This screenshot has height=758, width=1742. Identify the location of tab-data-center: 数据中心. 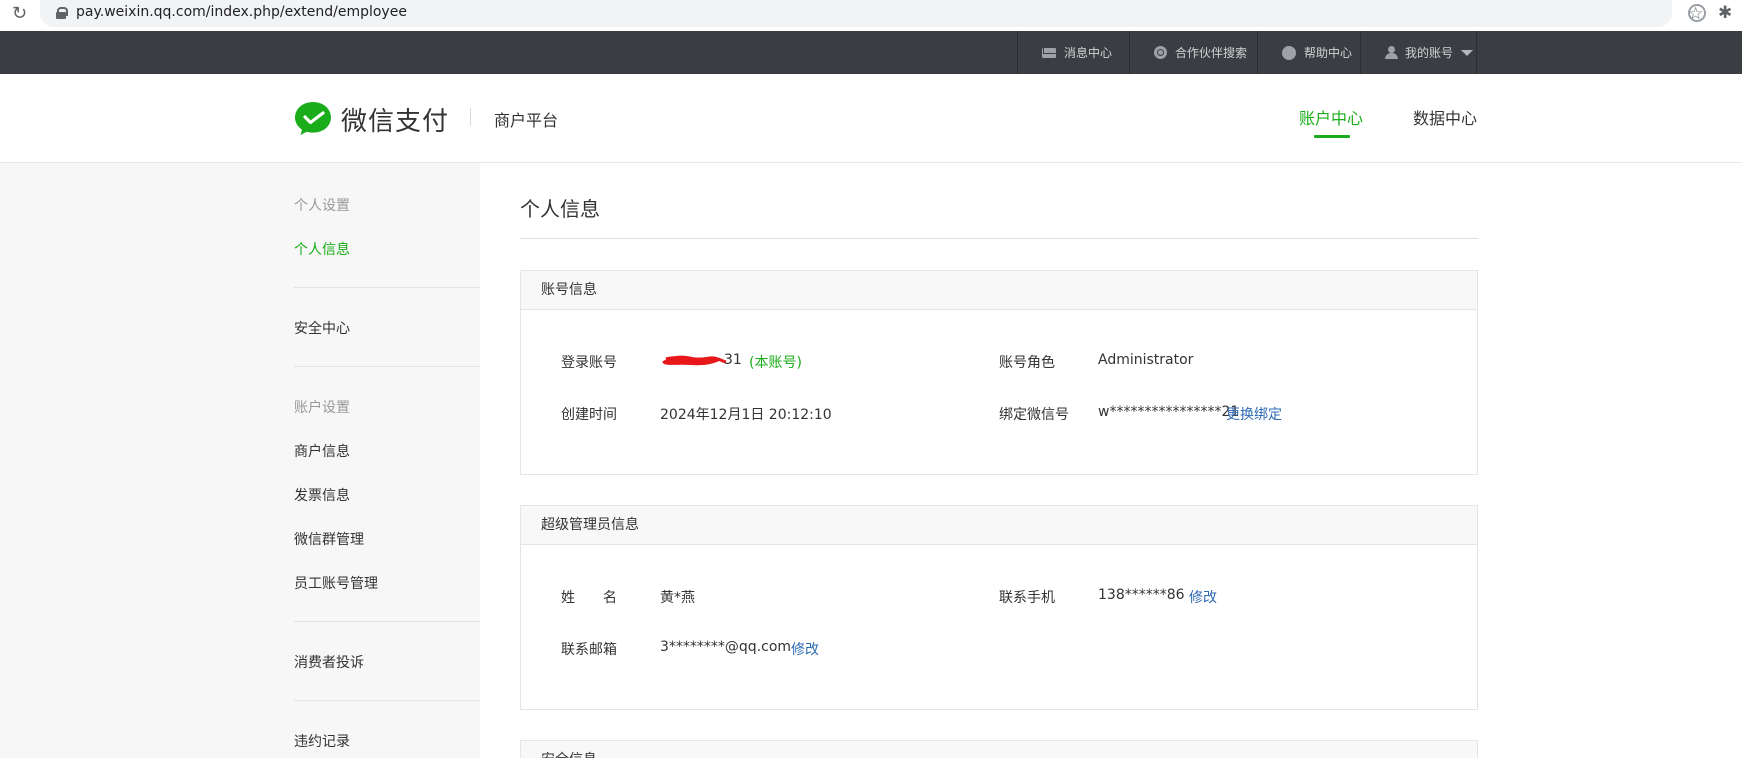
(1445, 117).